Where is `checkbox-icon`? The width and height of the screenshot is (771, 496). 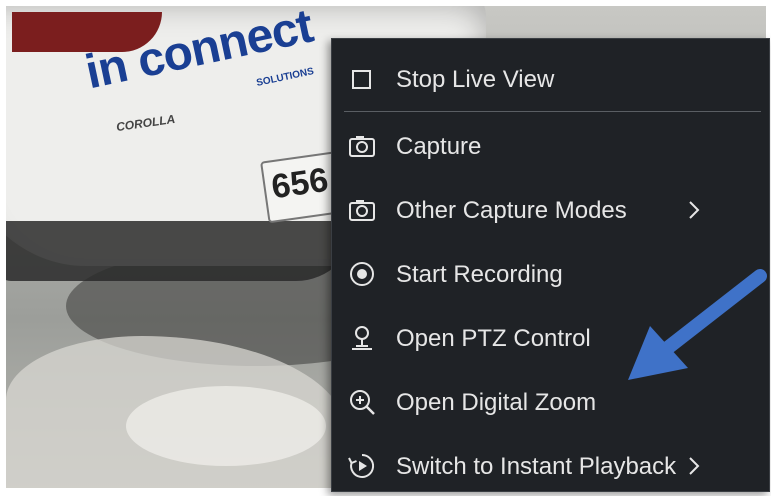
checkbox-icon is located at coordinates (361, 79).